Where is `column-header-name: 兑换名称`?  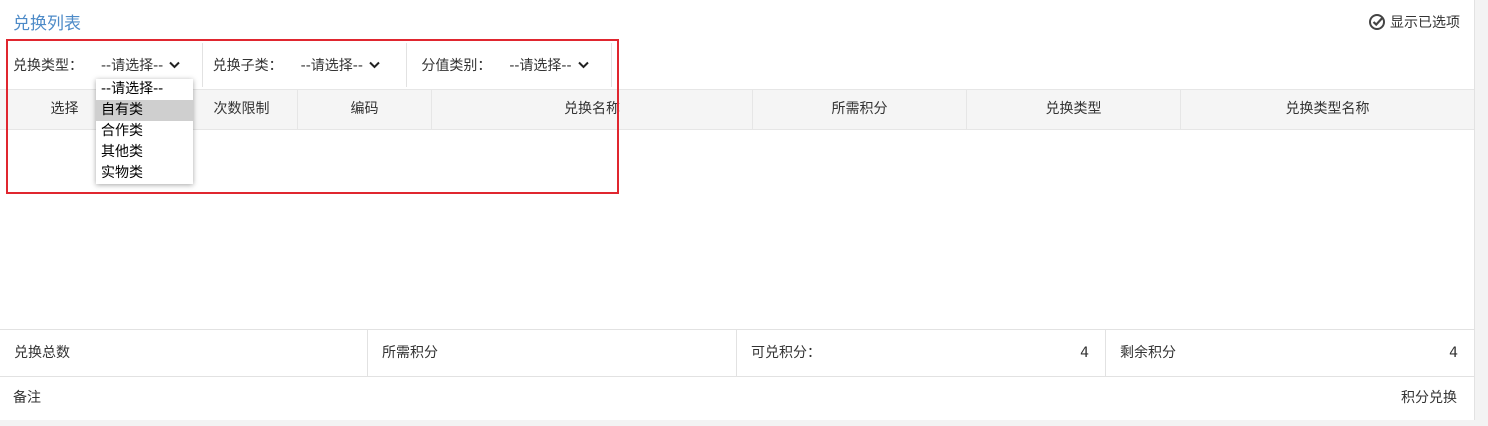
column-header-name: 兑换名称 is located at coordinates (592, 109).